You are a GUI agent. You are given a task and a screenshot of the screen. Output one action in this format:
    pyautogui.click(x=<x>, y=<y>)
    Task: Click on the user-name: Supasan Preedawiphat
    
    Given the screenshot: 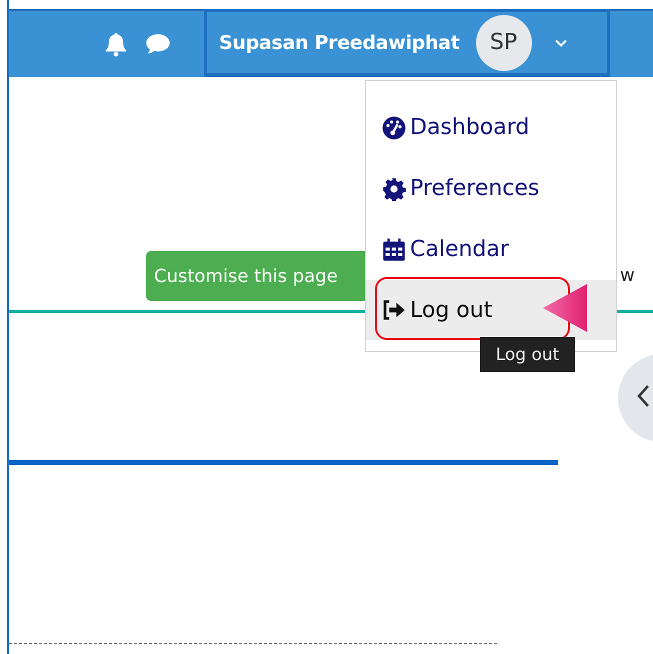 What is the action you would take?
    pyautogui.click(x=339, y=43)
    